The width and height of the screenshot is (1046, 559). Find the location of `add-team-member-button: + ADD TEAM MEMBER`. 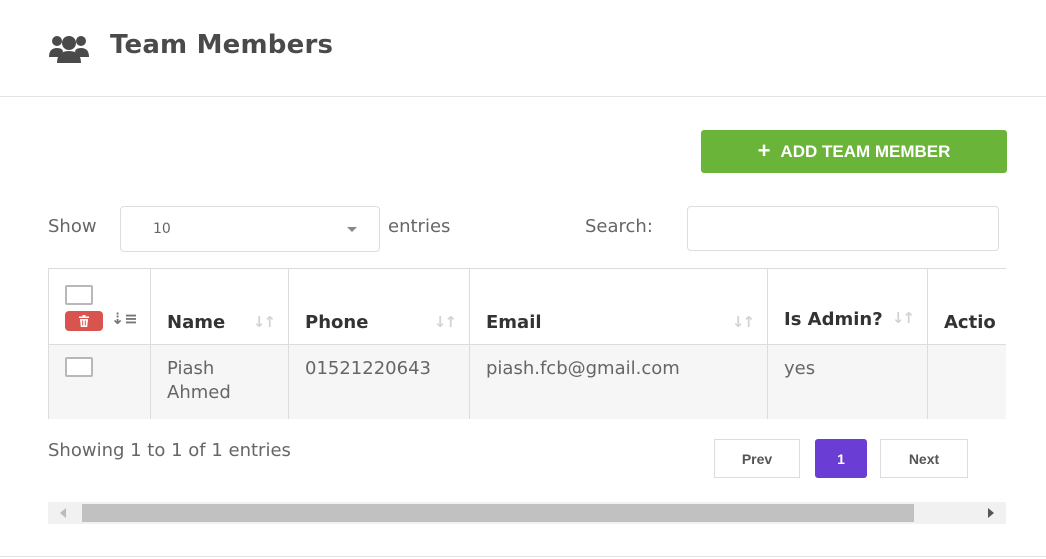

add-team-member-button: + ADD TEAM MEMBER is located at coordinates (854, 151).